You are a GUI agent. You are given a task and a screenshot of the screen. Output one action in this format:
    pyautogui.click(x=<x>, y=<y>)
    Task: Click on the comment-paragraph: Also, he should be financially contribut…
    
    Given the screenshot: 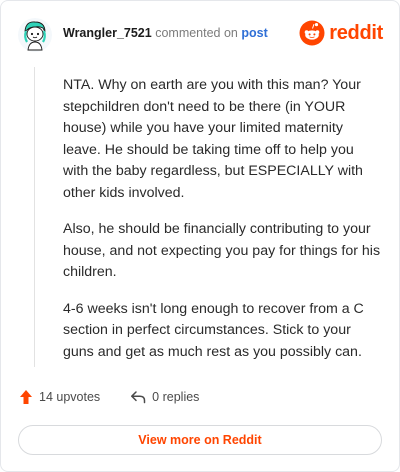 What is the action you would take?
    pyautogui.click(x=222, y=250)
    